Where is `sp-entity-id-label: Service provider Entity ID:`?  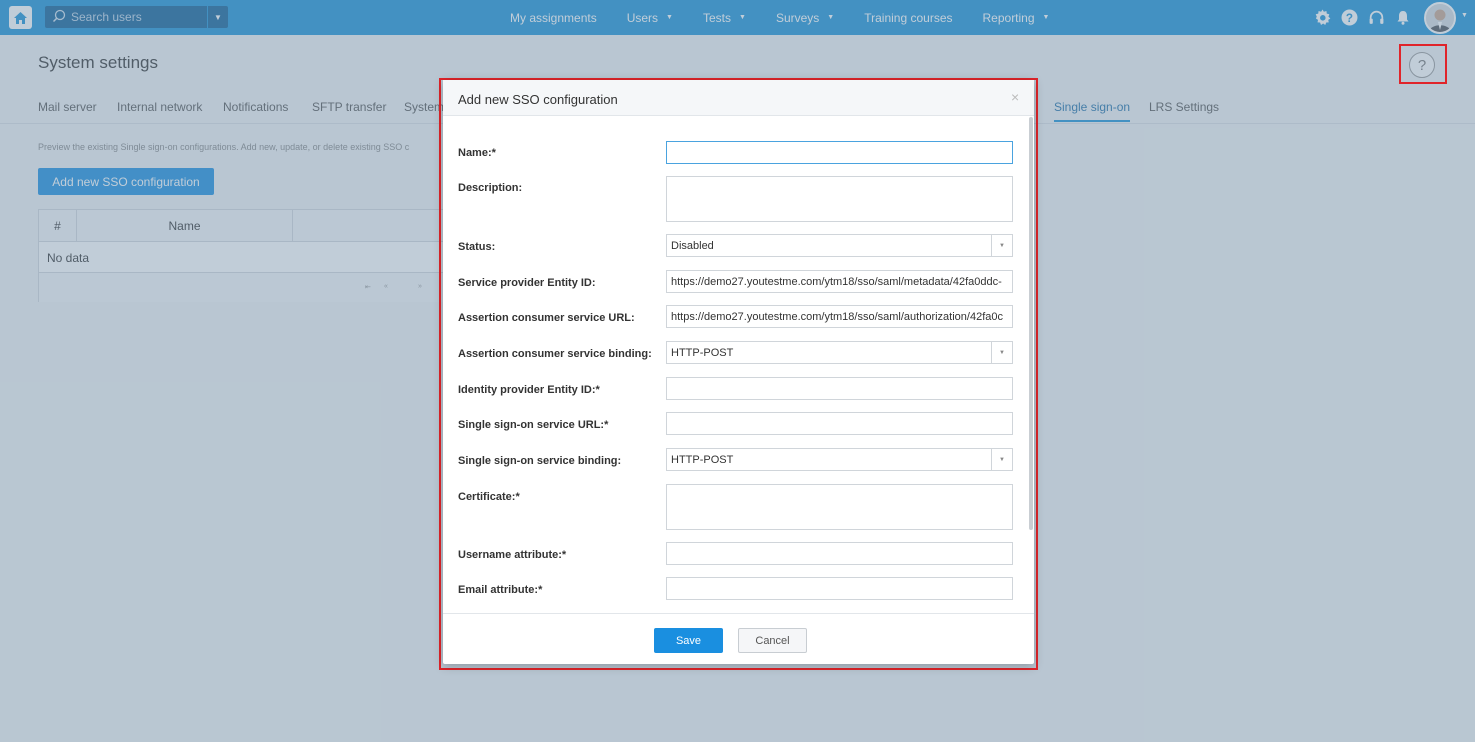
sp-entity-id-label: Service provider Entity ID: is located at coordinates (527, 283).